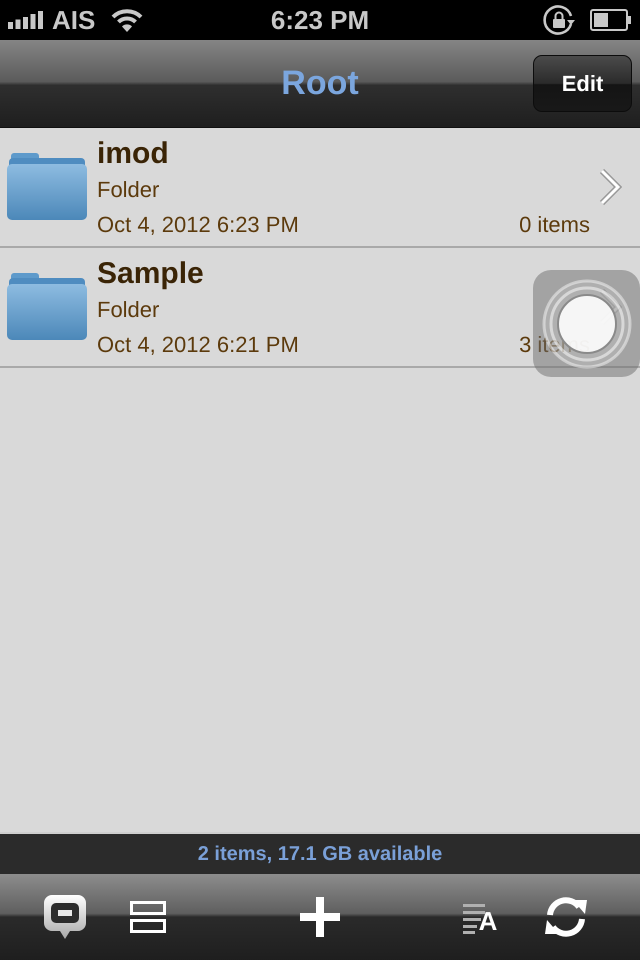 This screenshot has width=640, height=960. What do you see at coordinates (320, 20) in the screenshot?
I see `status-time: 6:23 PM` at bounding box center [320, 20].